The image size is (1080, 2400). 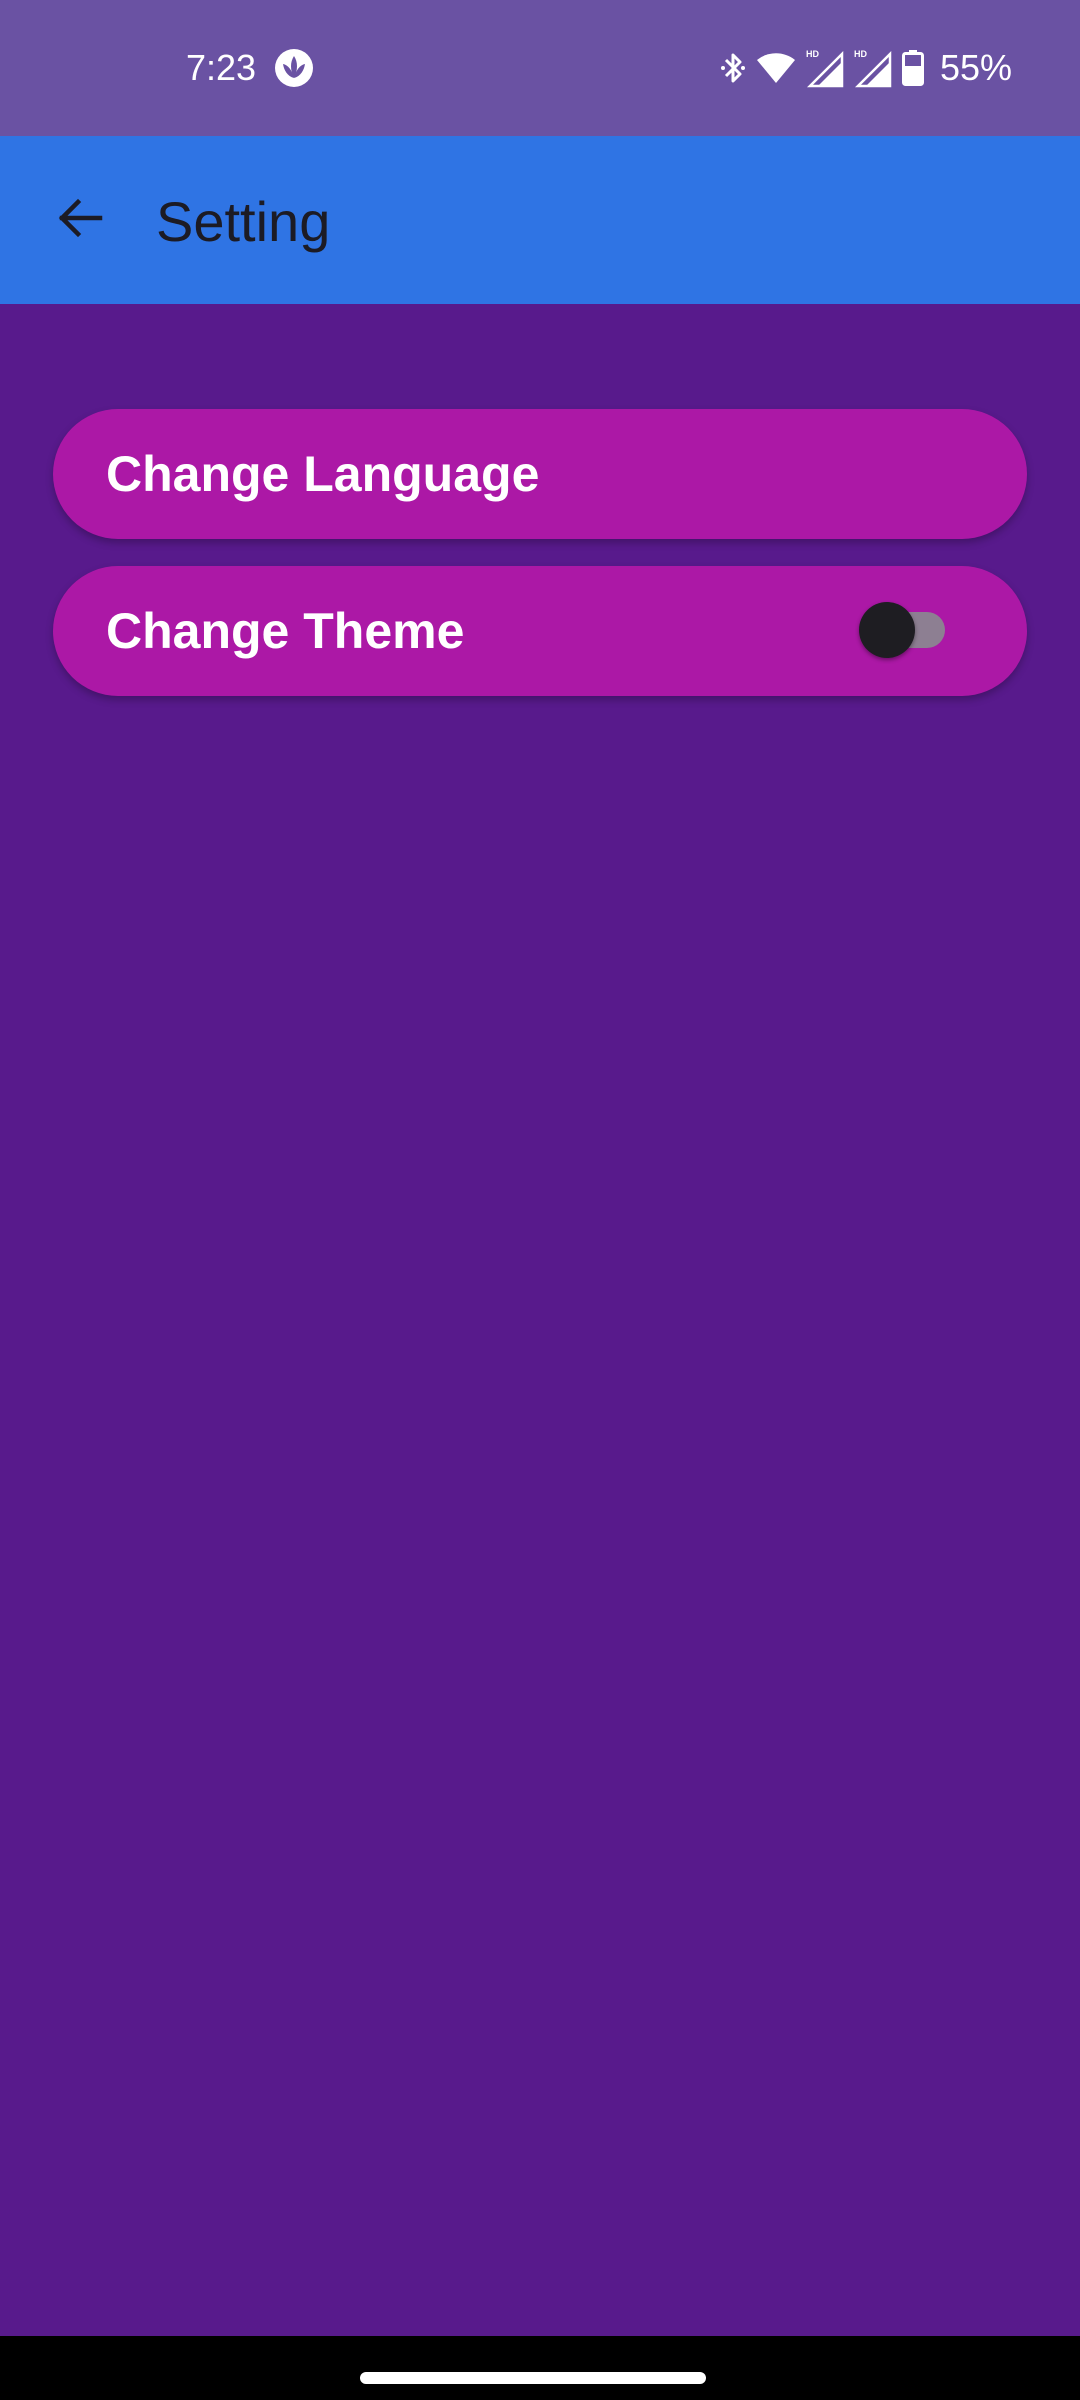 I want to click on navigation-bar, so click(x=540, y=2368).